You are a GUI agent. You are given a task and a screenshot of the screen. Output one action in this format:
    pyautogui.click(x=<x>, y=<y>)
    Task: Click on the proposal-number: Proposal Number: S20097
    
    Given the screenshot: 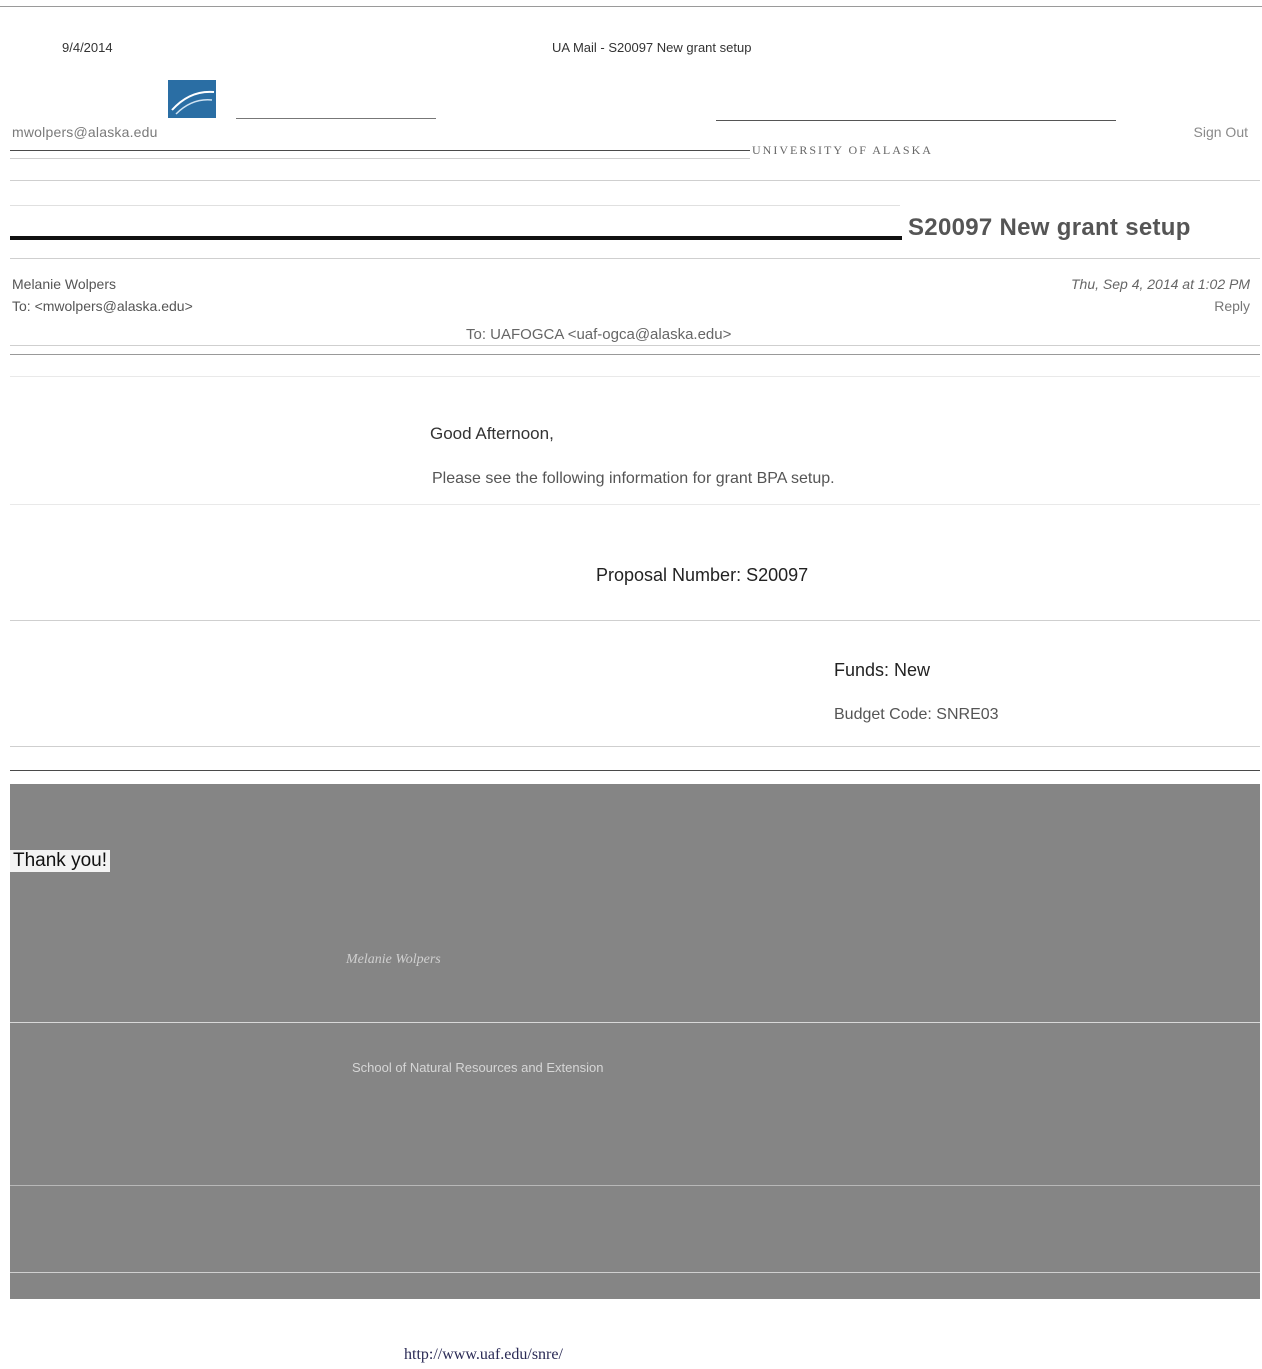 What is the action you would take?
    pyautogui.click(x=702, y=575)
    